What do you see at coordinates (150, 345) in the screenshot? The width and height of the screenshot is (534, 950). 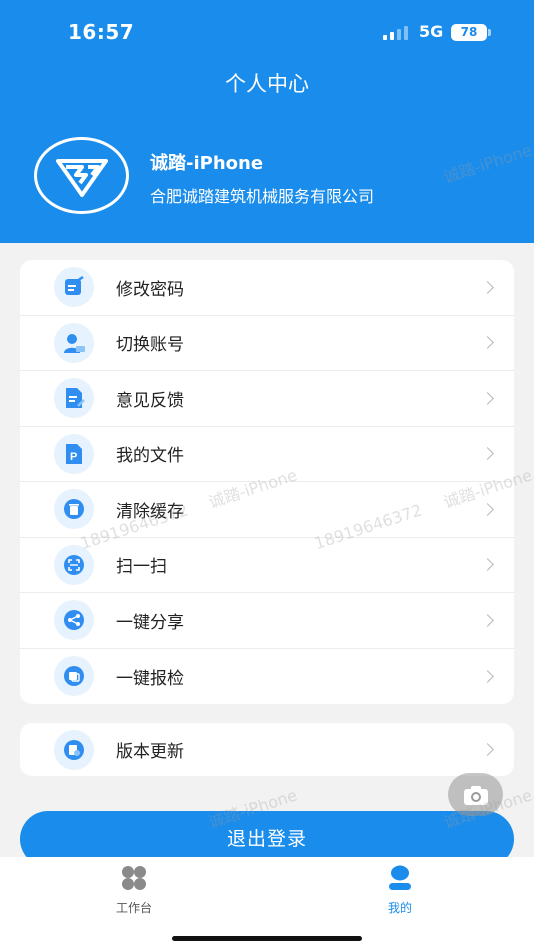 I see `menu-item-label: 切换账号` at bounding box center [150, 345].